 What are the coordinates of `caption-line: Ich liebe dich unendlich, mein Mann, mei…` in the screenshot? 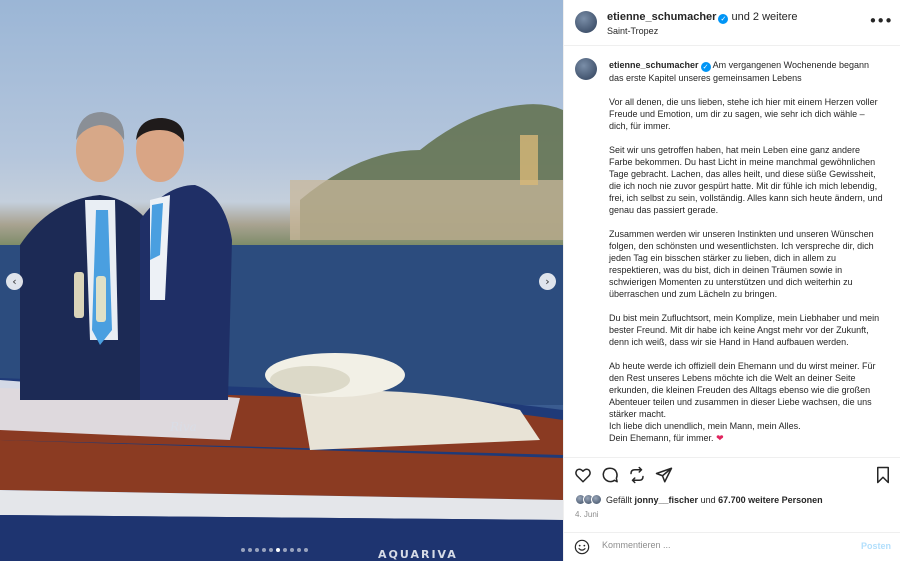 It's located at (705, 426).